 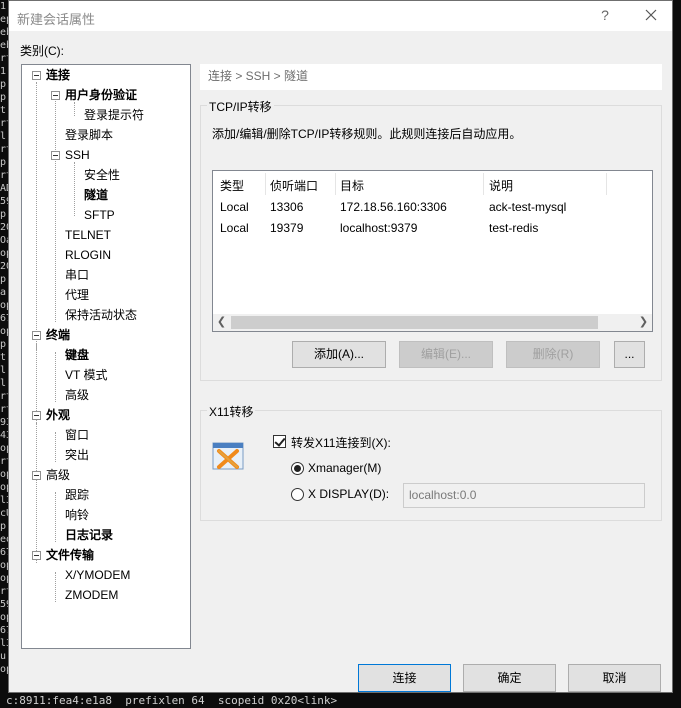 I want to click on column-header-type: 类型, so click(x=232, y=185).